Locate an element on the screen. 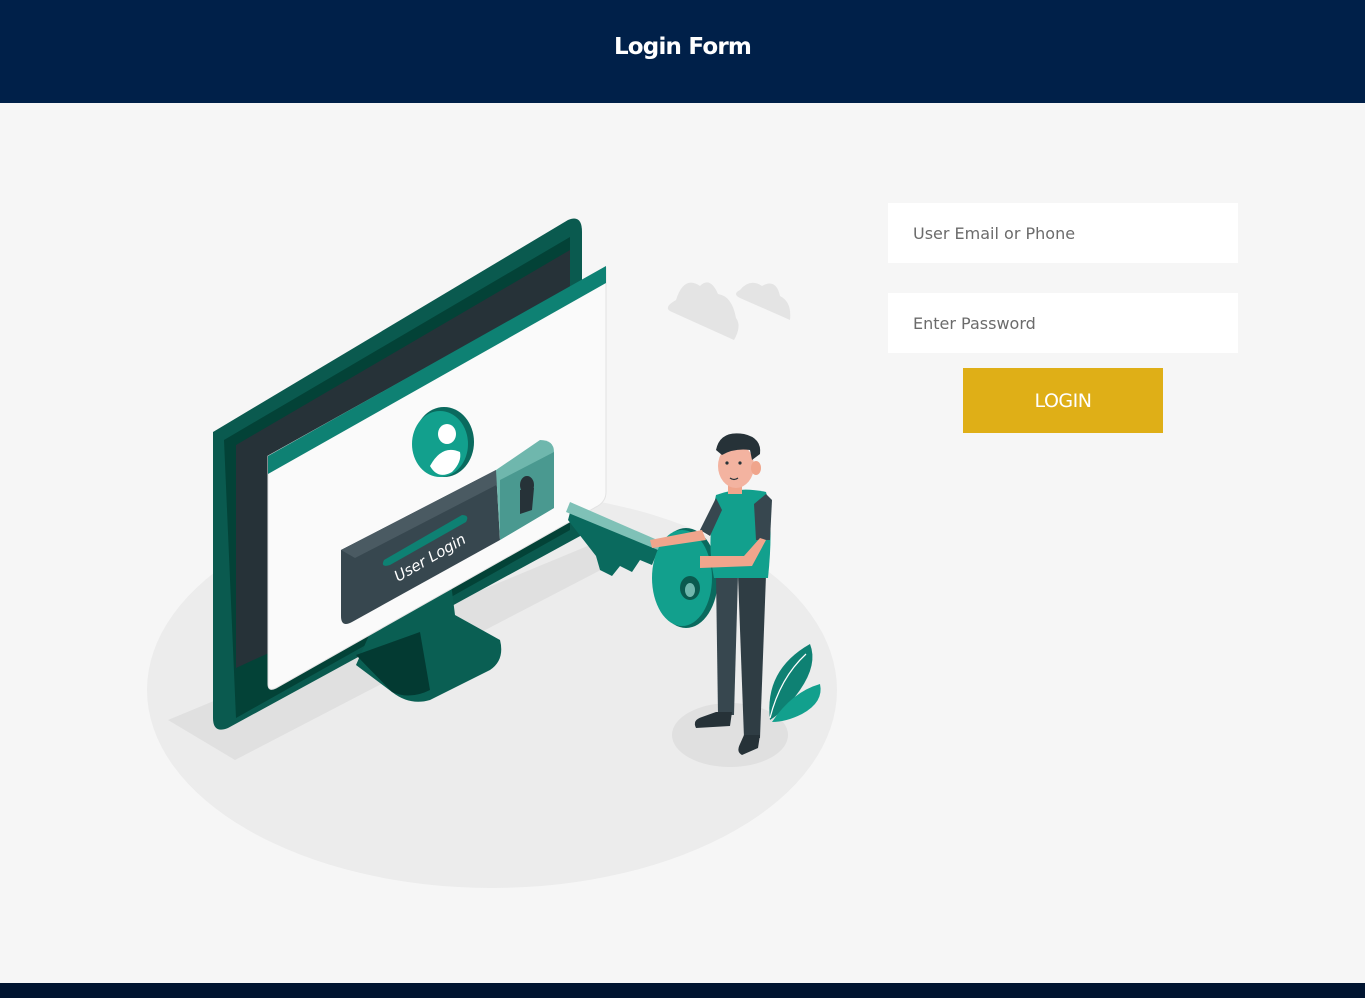 The image size is (1365, 998). cloud-icon is located at coordinates (729, 311).